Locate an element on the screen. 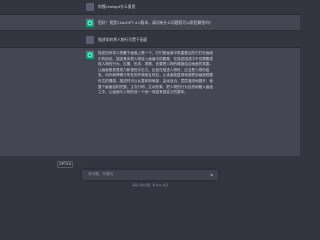 The height and width of the screenshot is (240, 320). user-message-text: 描述如何将人物行为置于画面 is located at coordinates (123, 39).